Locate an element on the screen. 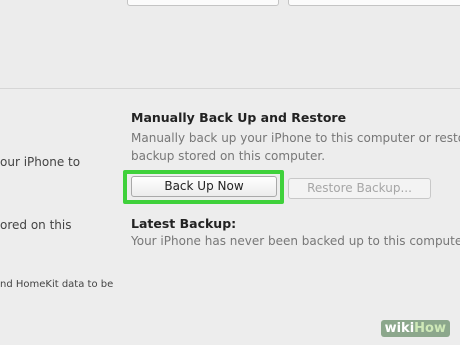 The width and height of the screenshot is (460, 345). watermark-how: How is located at coordinates (430, 328).